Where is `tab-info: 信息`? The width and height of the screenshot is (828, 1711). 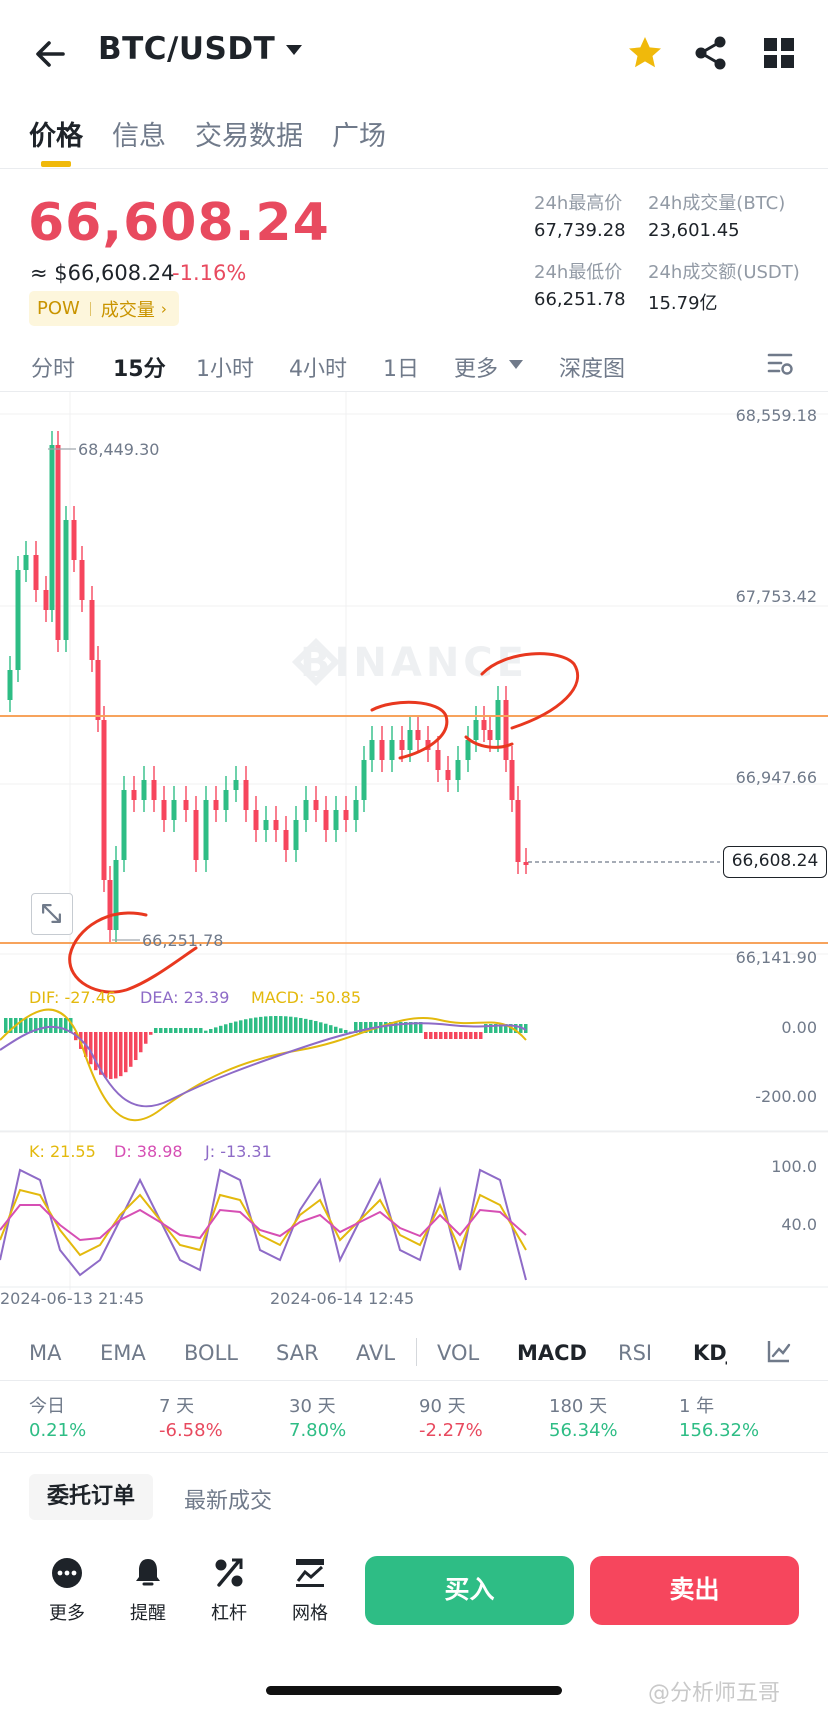
tab-info: 信息 is located at coordinates (139, 133).